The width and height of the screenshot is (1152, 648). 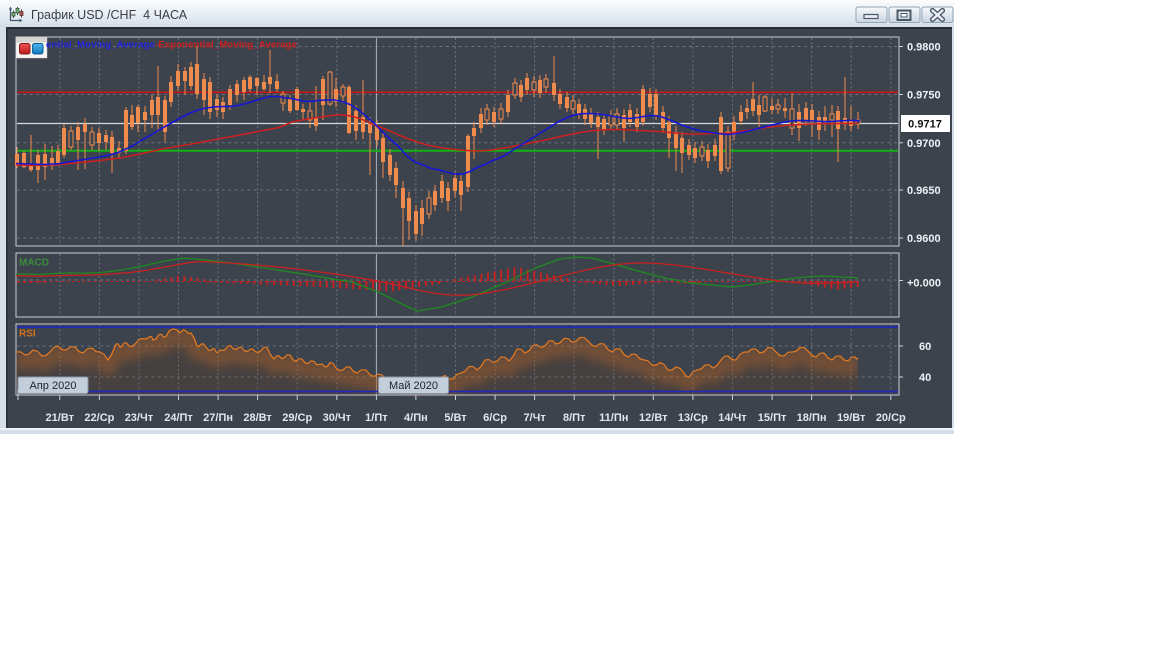 I want to click on svg-text: 30/Чт, so click(x=337, y=418).